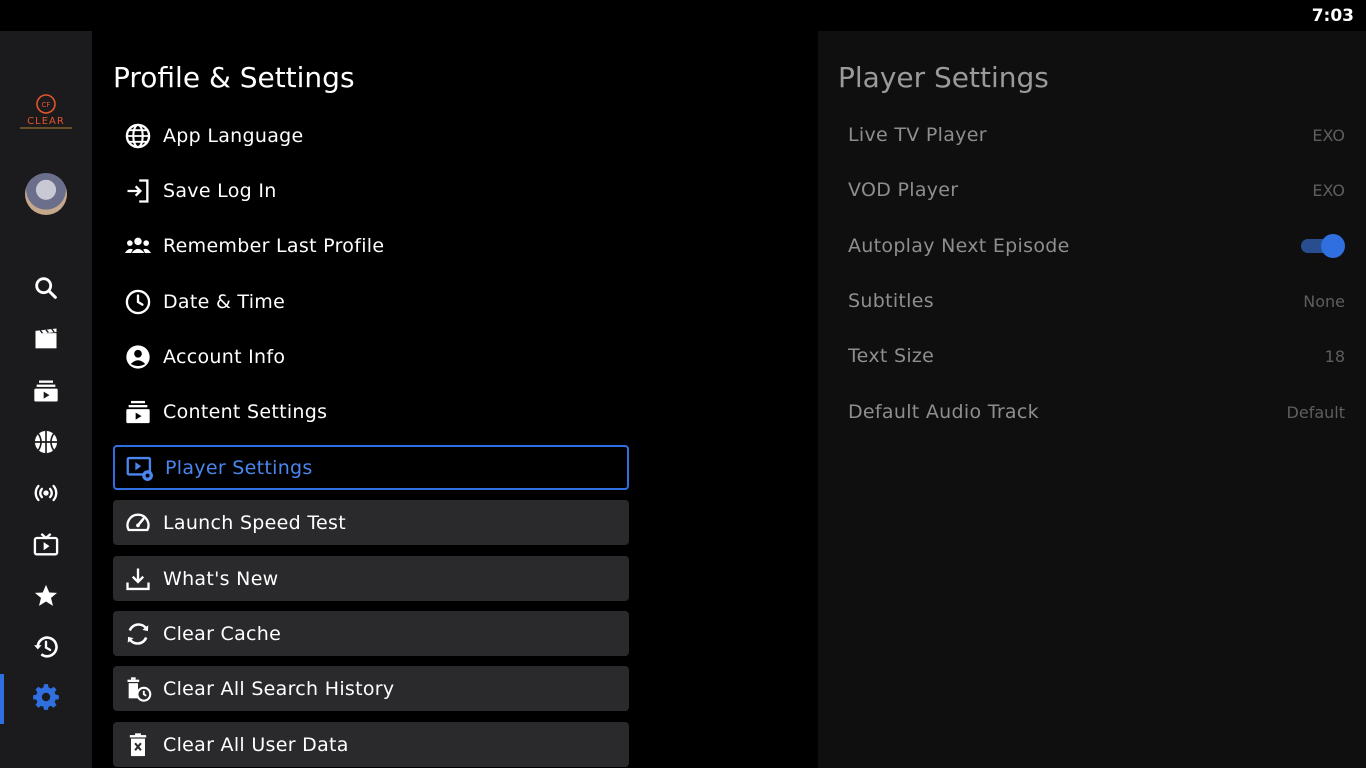  Describe the element at coordinates (46, 121) in the screenshot. I see `logo-wordmark: CLEAR` at that location.